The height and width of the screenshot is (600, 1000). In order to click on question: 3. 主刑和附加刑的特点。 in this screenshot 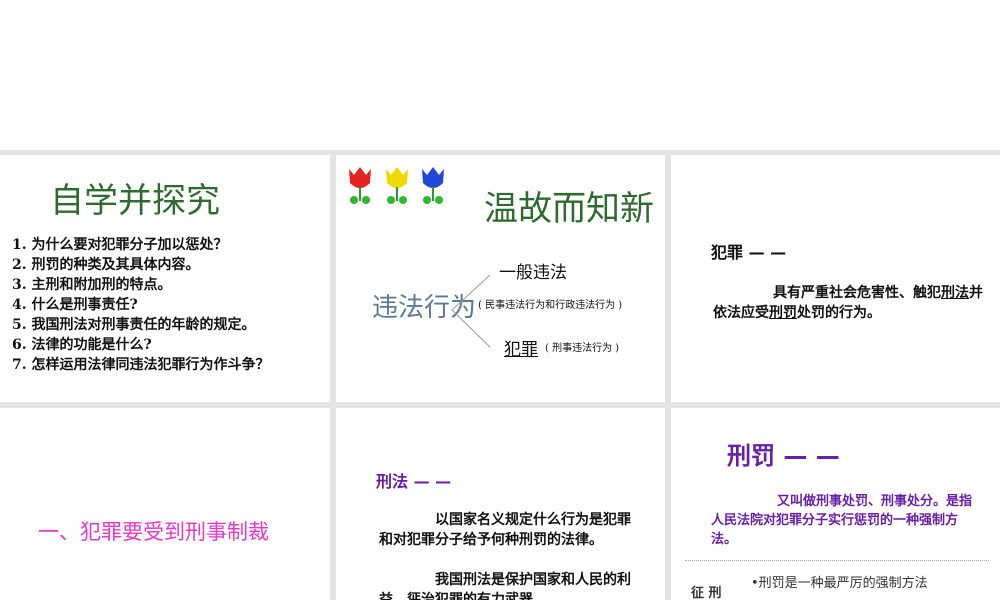, I will do `click(92, 285)`.